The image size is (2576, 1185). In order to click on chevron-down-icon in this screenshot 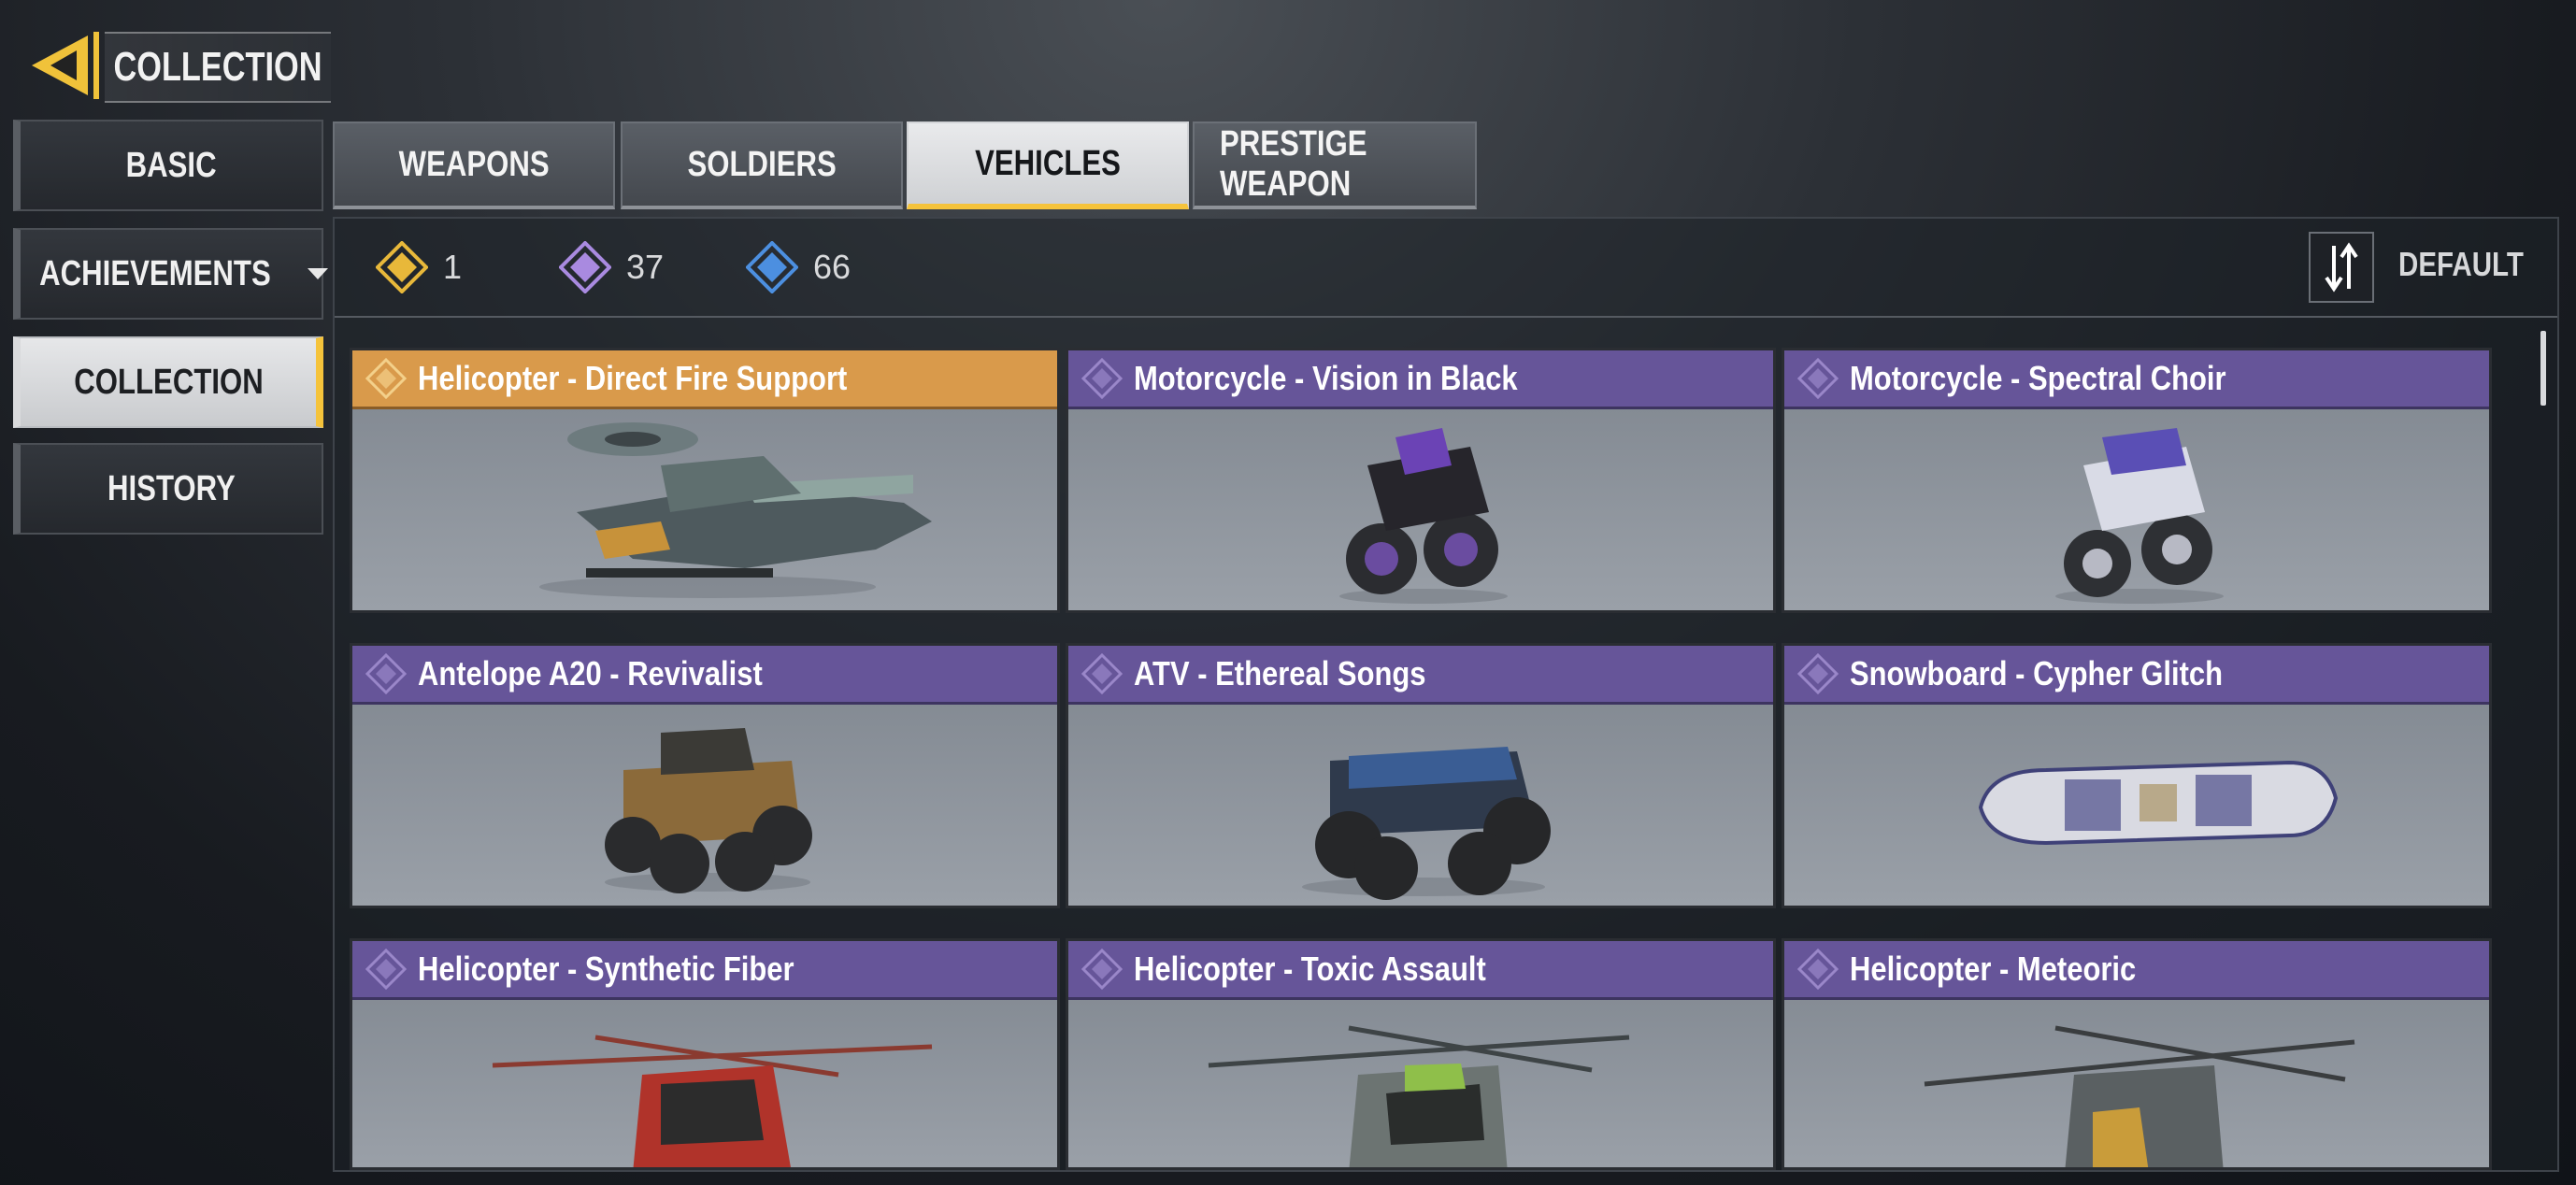, I will do `click(317, 273)`.